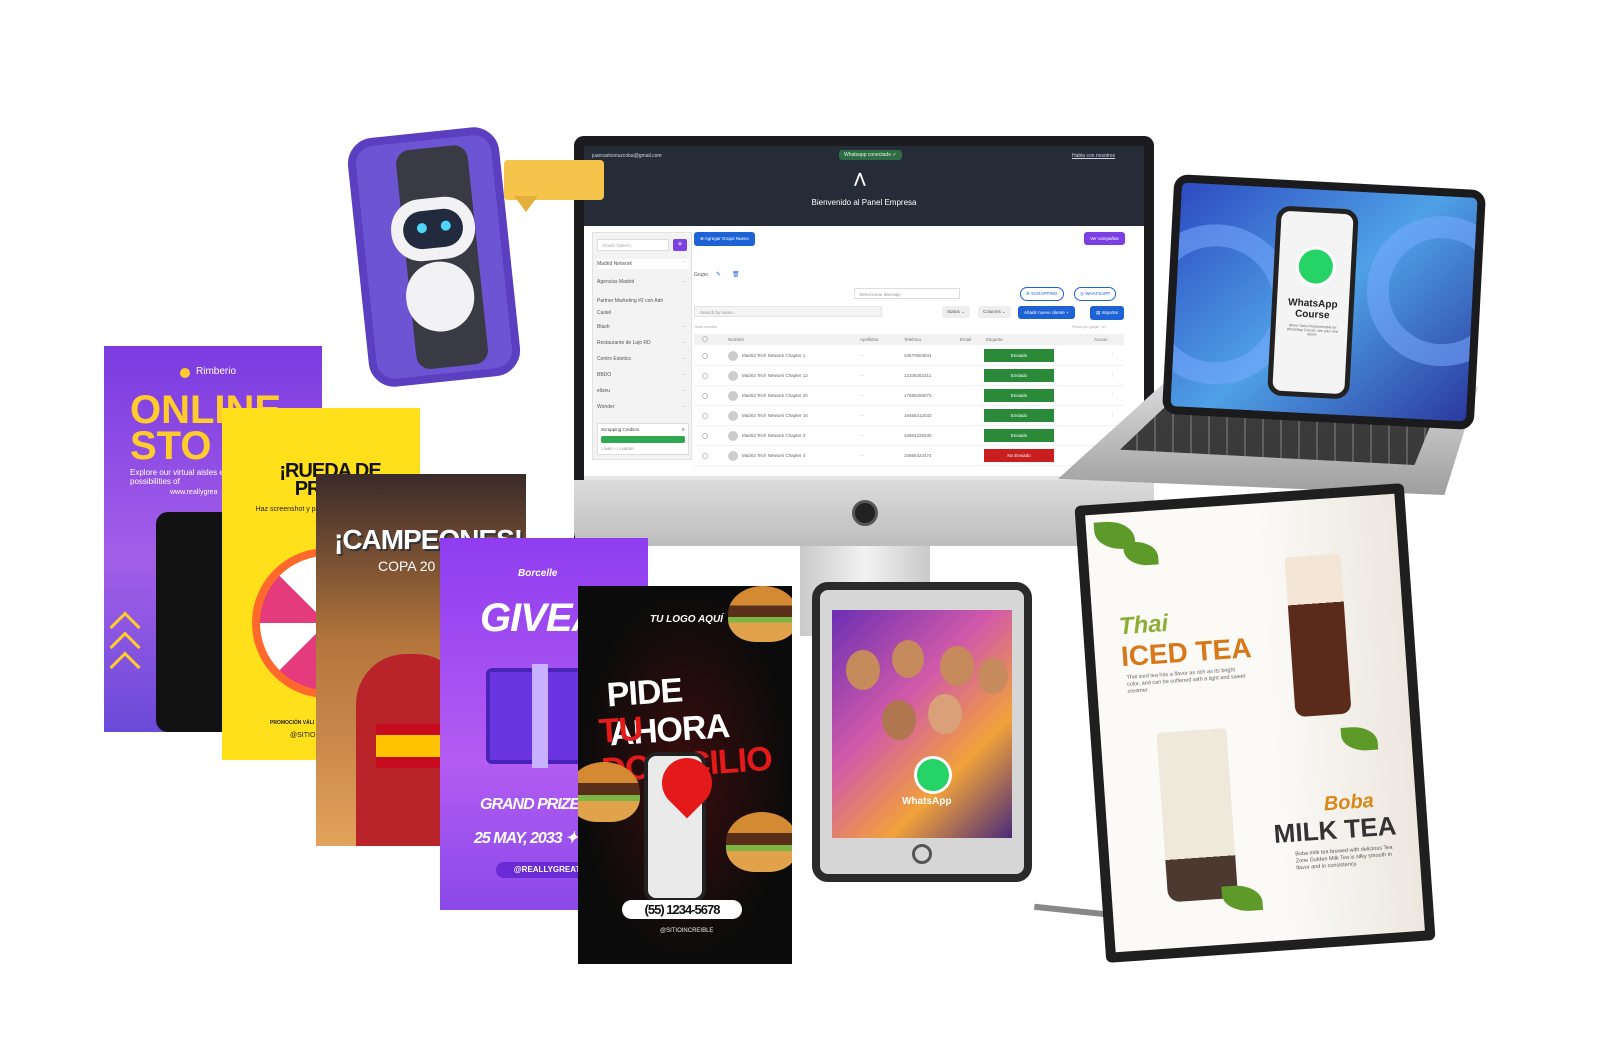 The height and width of the screenshot is (1050, 1600). I want to click on status-filter: Status ⌄, so click(956, 312).